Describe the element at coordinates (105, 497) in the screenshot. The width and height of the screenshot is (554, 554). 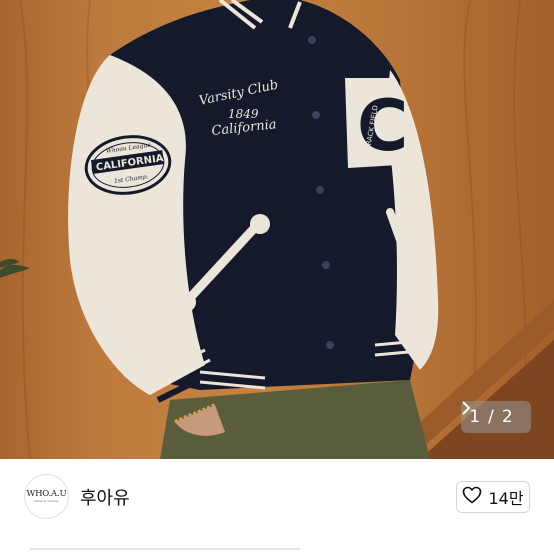
I see `seller-name: 후아유` at that location.